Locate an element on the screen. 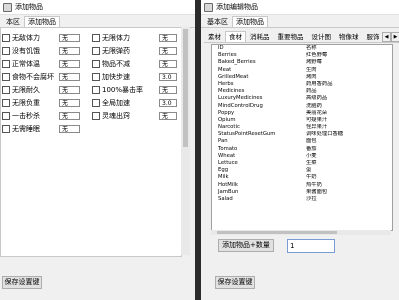 Image resolution: width=399 pixels, height=300 pixels. quantity-input: 1 is located at coordinates (311, 246).